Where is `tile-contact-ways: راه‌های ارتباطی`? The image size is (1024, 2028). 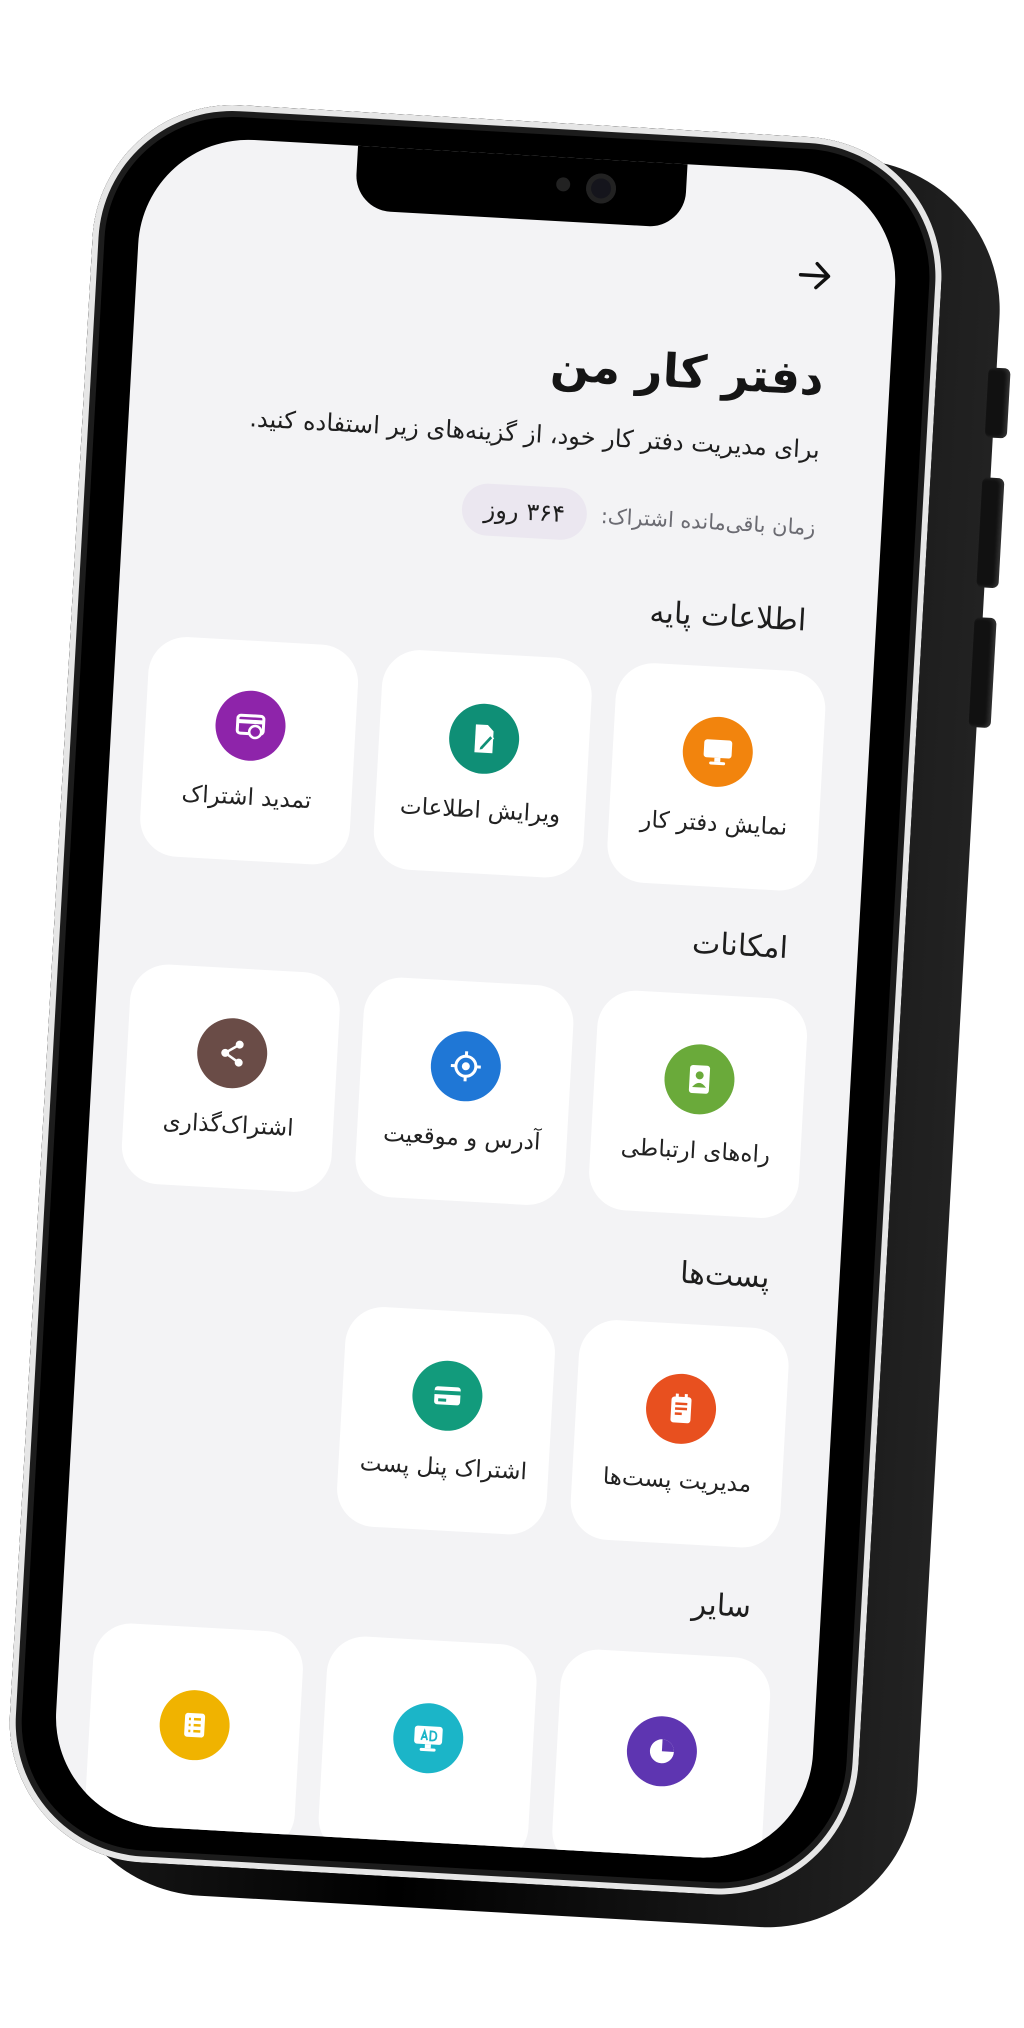 tile-contact-ways: راه‌های ارتباطی is located at coordinates (698, 1104).